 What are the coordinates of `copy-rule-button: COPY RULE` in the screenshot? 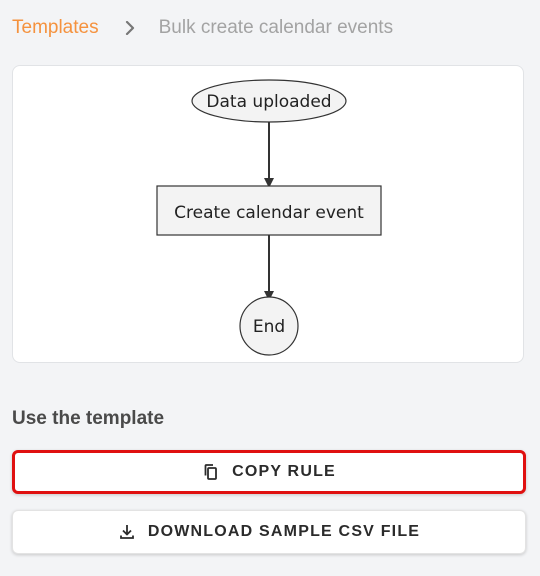 It's located at (269, 472).